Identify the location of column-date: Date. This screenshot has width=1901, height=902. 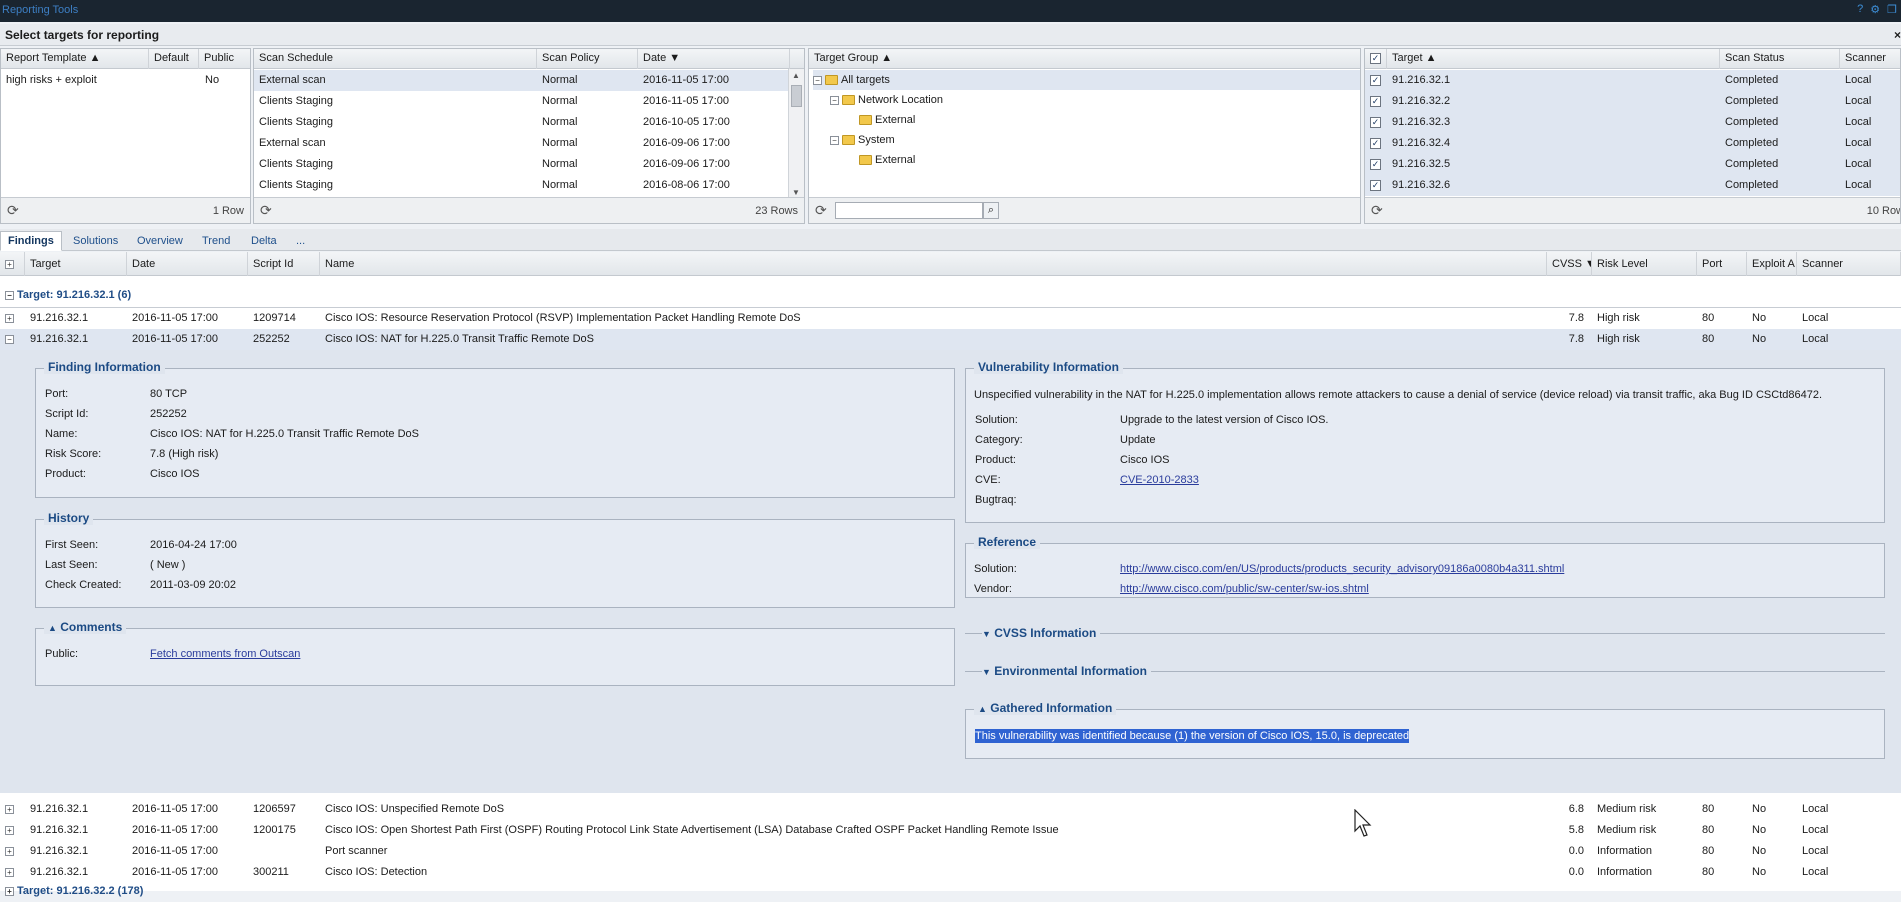
(187, 264).